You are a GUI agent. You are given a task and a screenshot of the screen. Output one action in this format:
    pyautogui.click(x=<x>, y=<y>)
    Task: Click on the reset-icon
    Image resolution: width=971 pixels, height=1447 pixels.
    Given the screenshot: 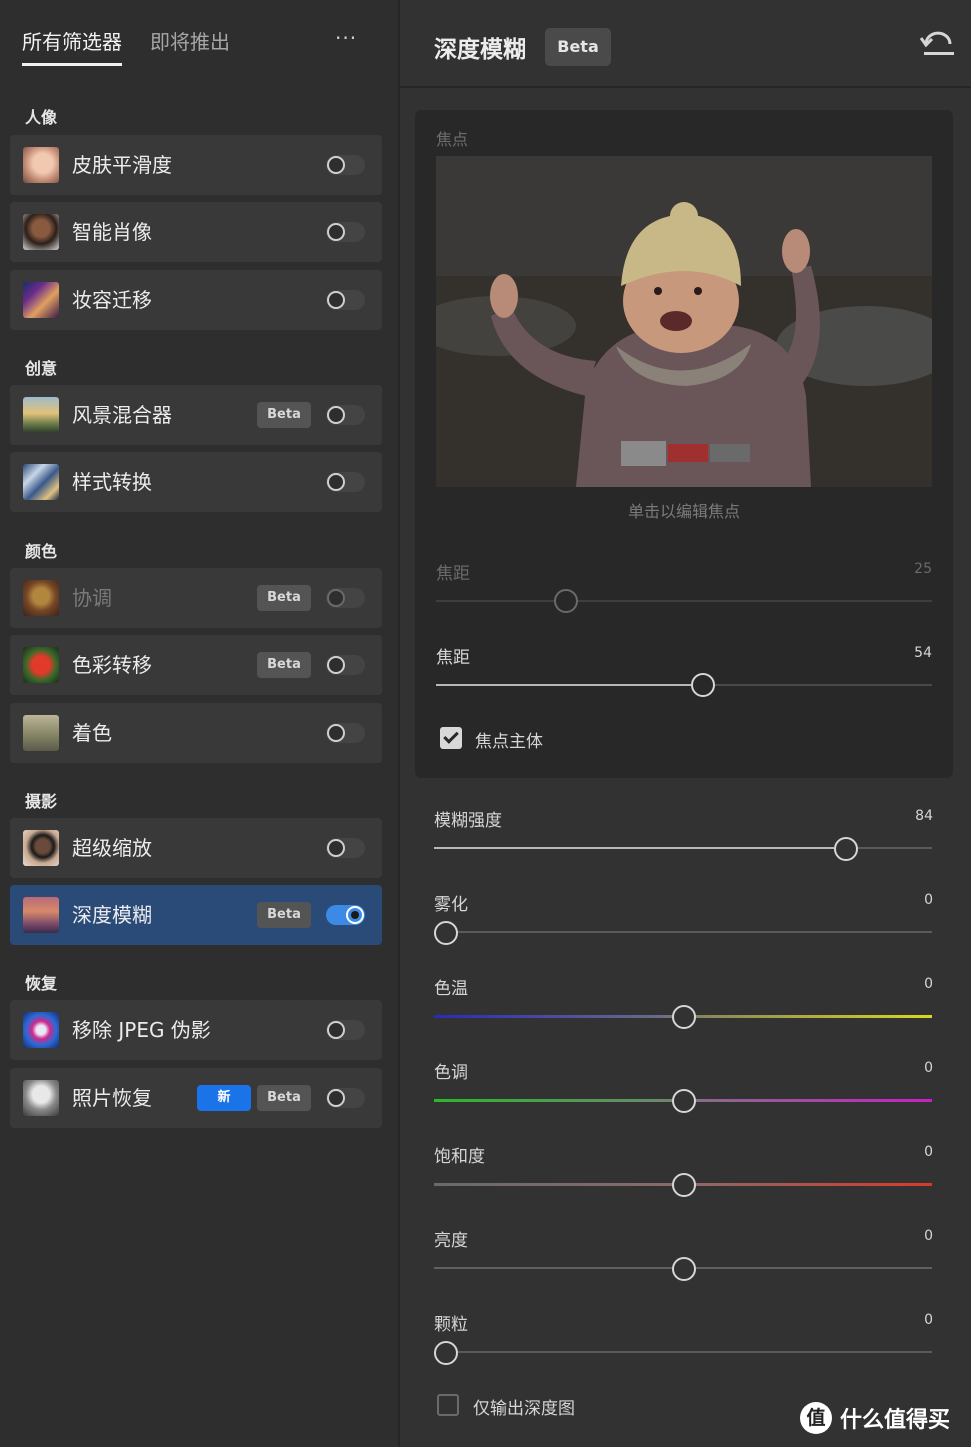 What is the action you would take?
    pyautogui.click(x=938, y=44)
    